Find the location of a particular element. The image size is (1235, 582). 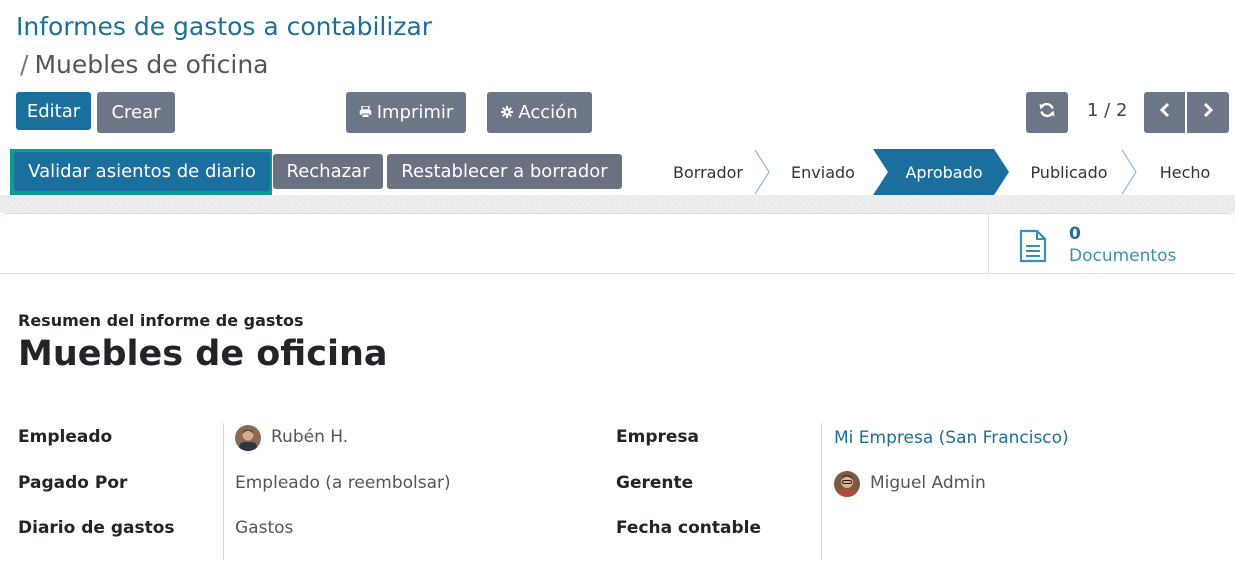

field-separator-right is located at coordinates (821, 491).